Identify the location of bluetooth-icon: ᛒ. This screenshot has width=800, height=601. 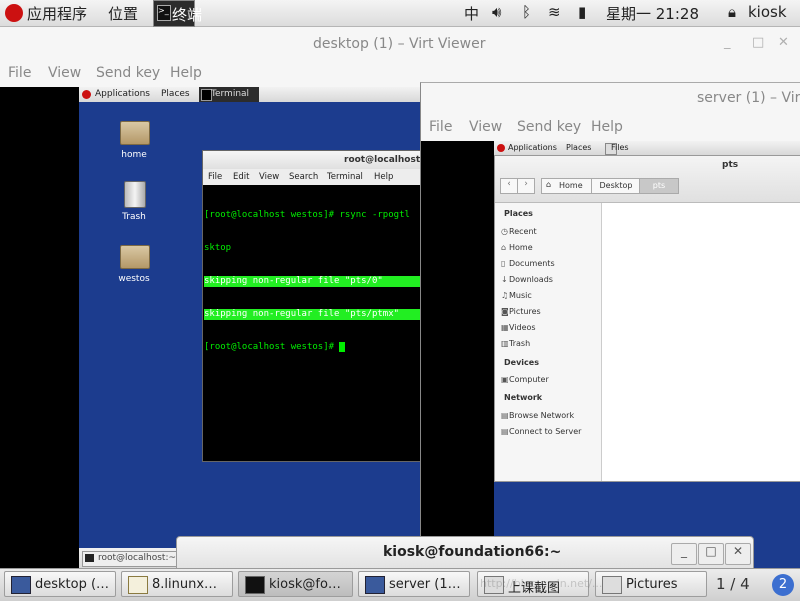
(526, 12).